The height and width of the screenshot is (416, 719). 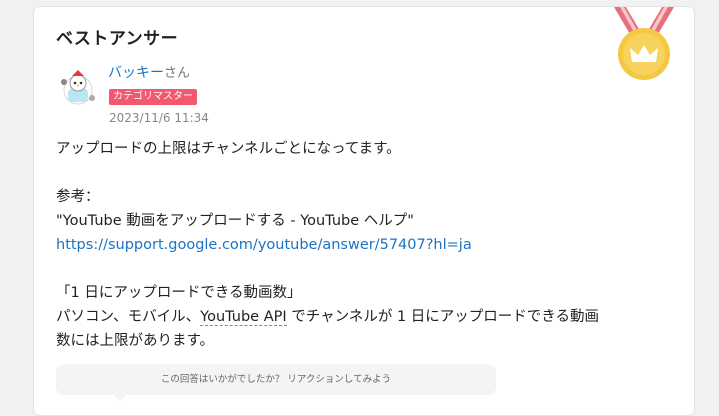 I want to click on speech-bubble-tail, so click(x=120, y=398).